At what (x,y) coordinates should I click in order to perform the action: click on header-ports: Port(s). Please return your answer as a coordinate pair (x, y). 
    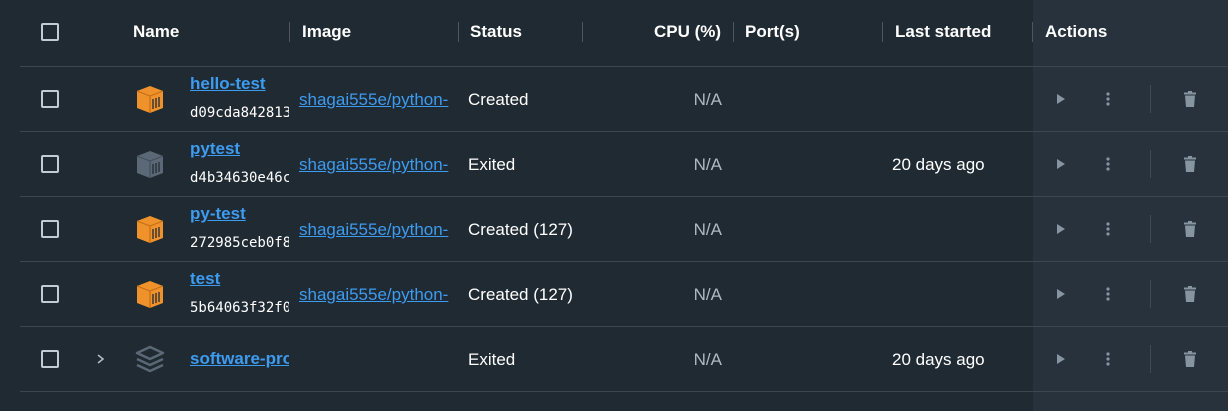
    Looking at the image, I should click on (772, 32).